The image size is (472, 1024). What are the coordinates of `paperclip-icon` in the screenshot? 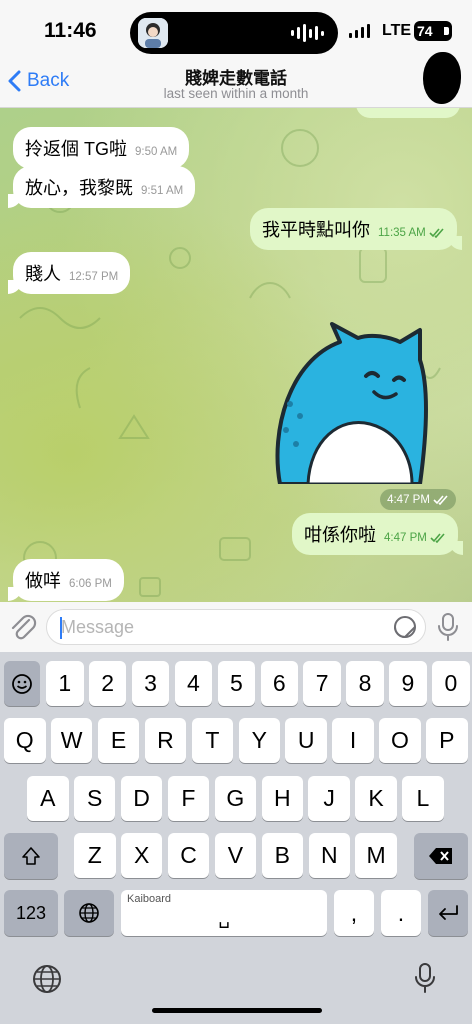 It's located at (23, 627).